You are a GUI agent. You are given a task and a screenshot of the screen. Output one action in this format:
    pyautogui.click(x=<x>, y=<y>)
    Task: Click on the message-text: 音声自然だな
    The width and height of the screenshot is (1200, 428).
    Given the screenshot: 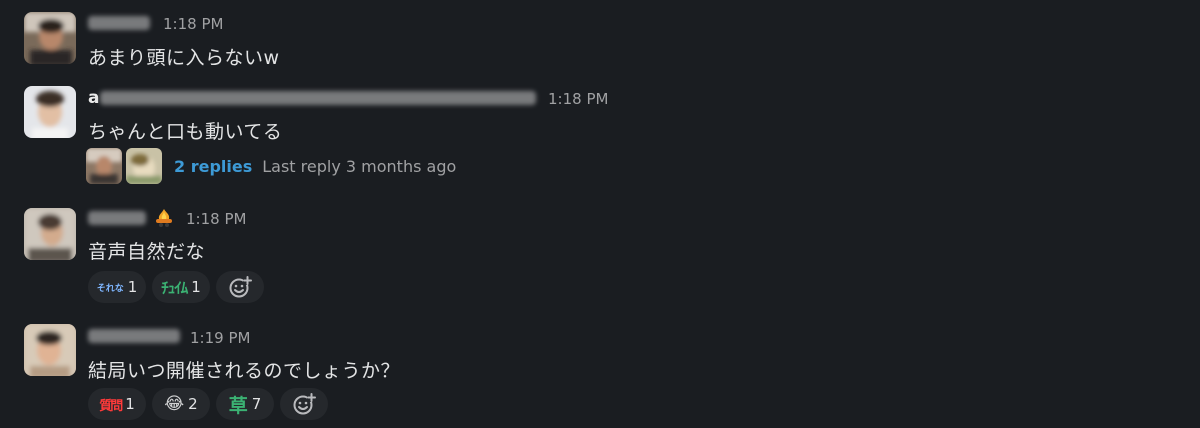 What is the action you would take?
    pyautogui.click(x=147, y=252)
    